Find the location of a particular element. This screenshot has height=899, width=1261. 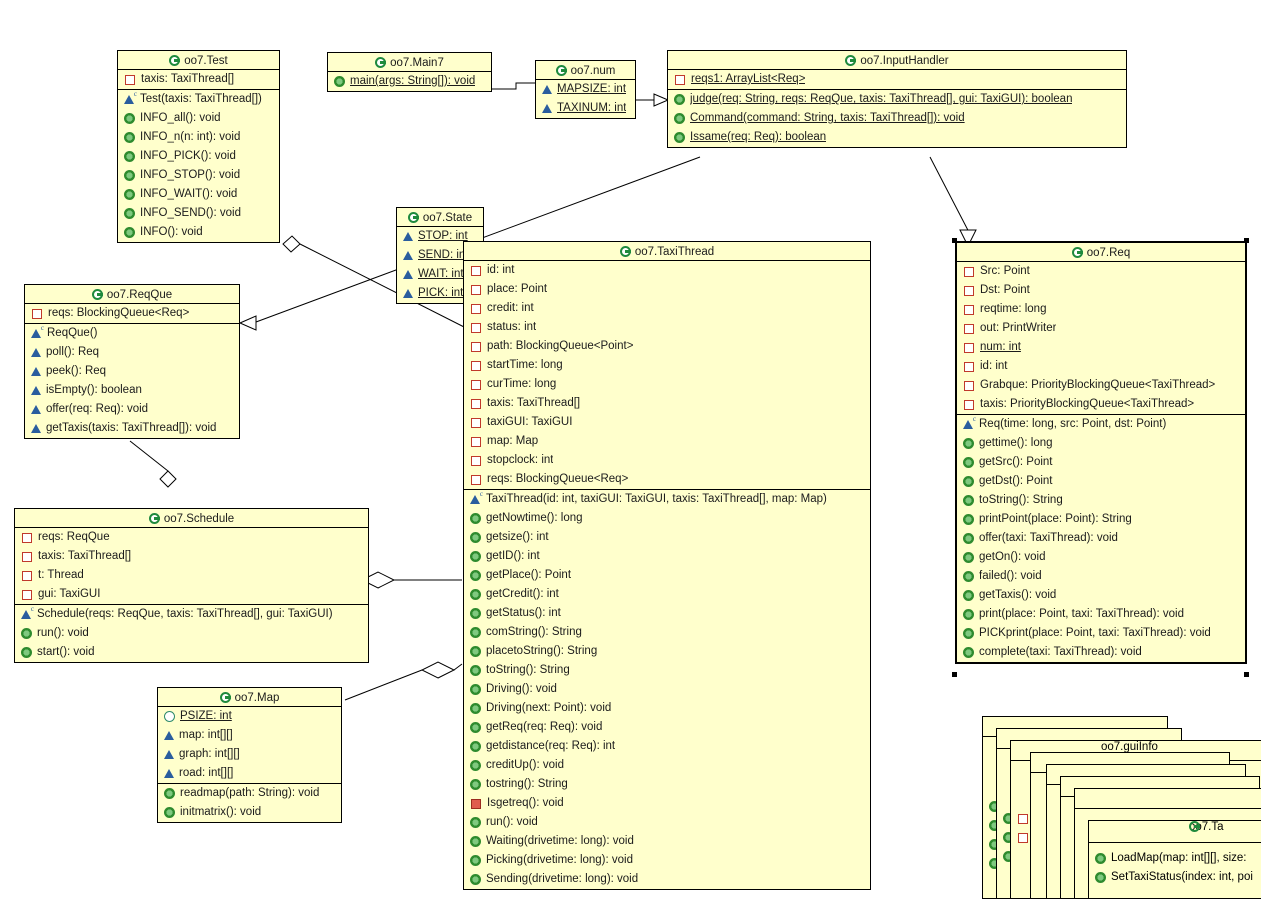

method-row: placetoString(): String is located at coordinates (667, 651).